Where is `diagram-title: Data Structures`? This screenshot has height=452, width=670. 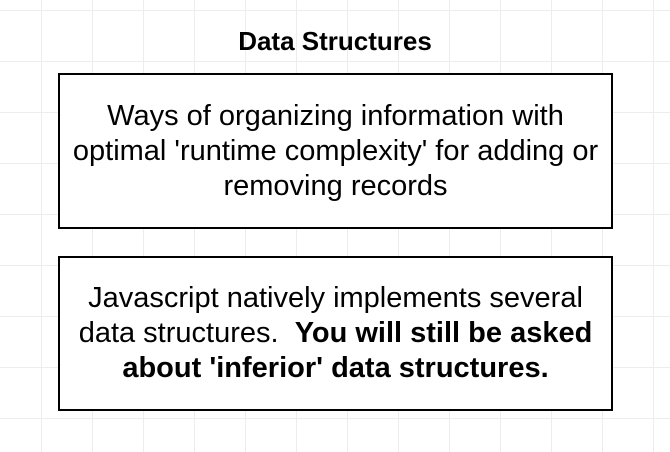
diagram-title: Data Structures is located at coordinates (335, 41).